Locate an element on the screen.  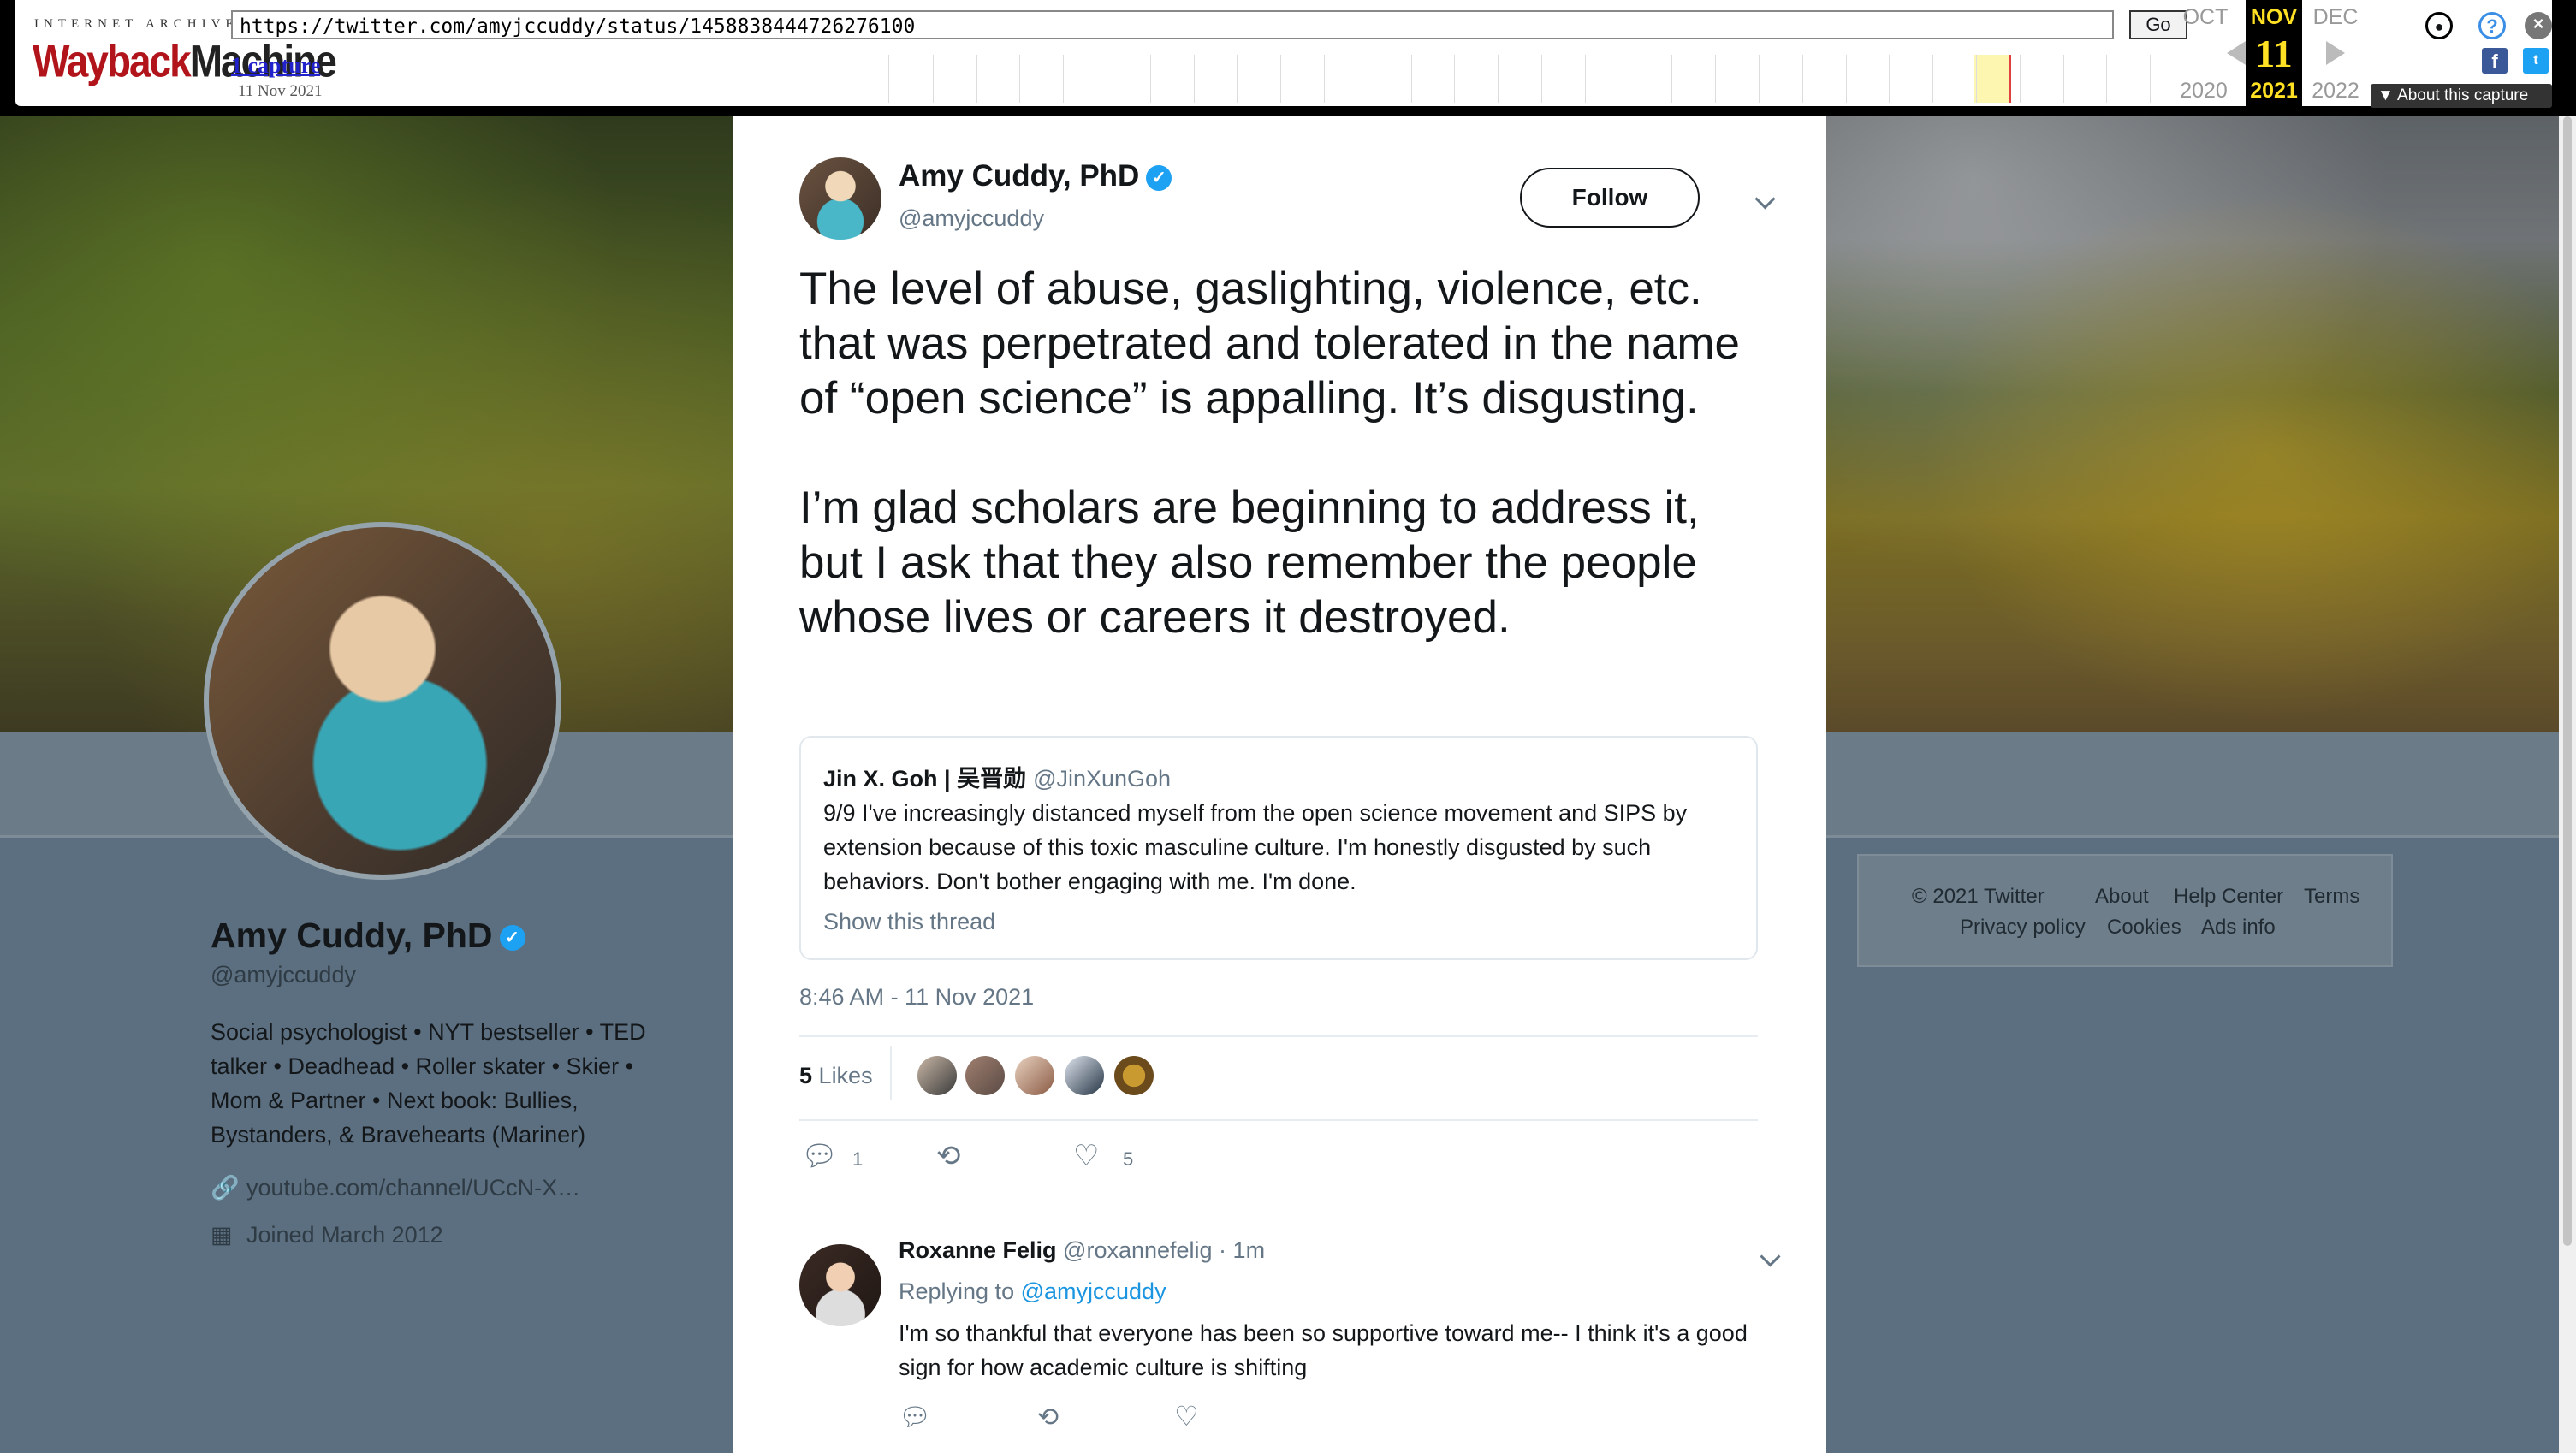
replying-to: Replying to @amyjccuddy is located at coordinates (1032, 1291).